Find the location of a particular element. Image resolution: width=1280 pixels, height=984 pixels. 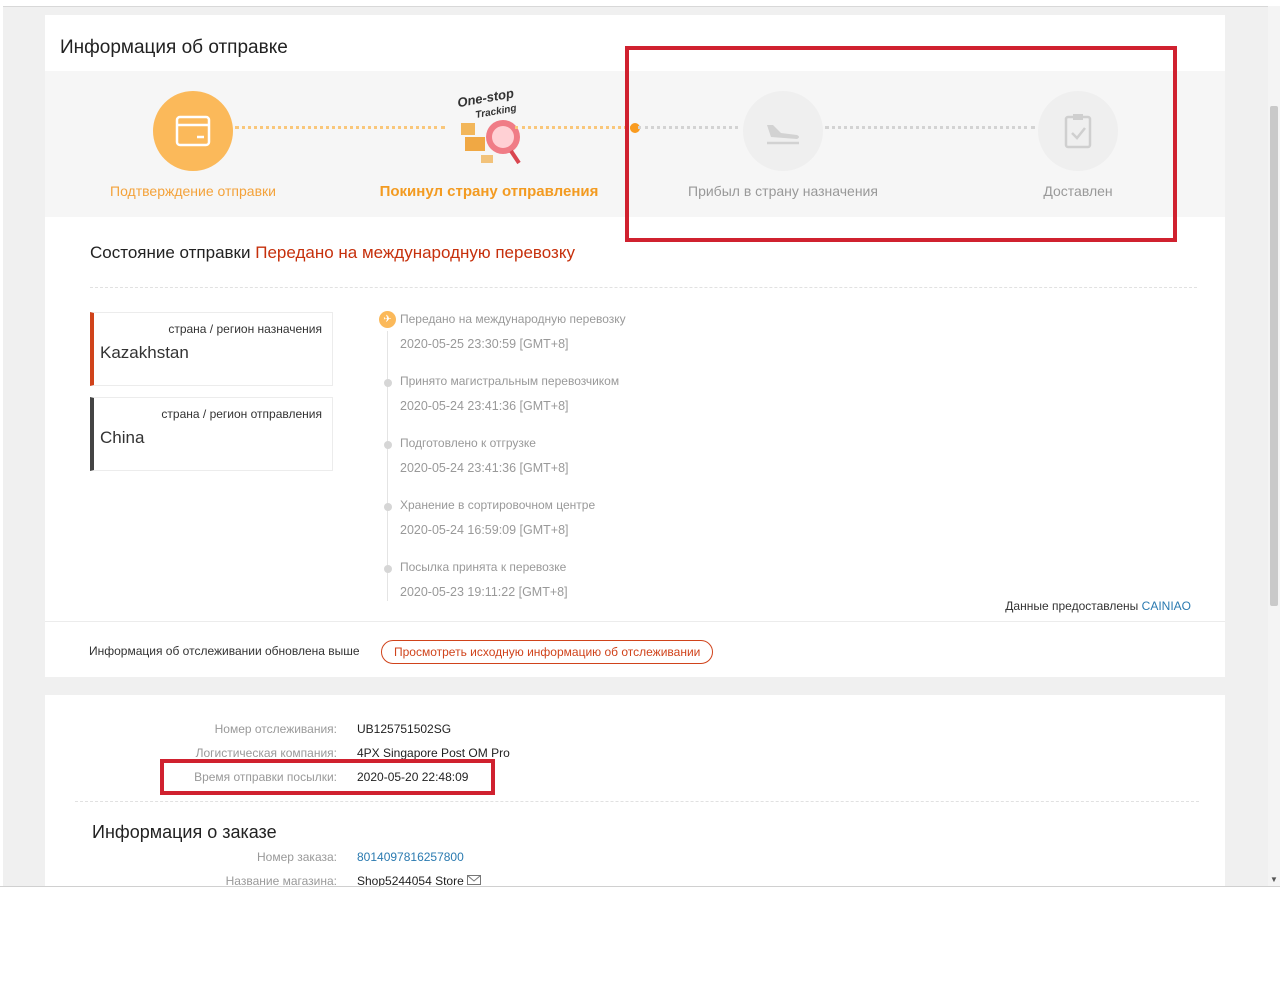

status-label: Состояние отправки is located at coordinates (170, 252).